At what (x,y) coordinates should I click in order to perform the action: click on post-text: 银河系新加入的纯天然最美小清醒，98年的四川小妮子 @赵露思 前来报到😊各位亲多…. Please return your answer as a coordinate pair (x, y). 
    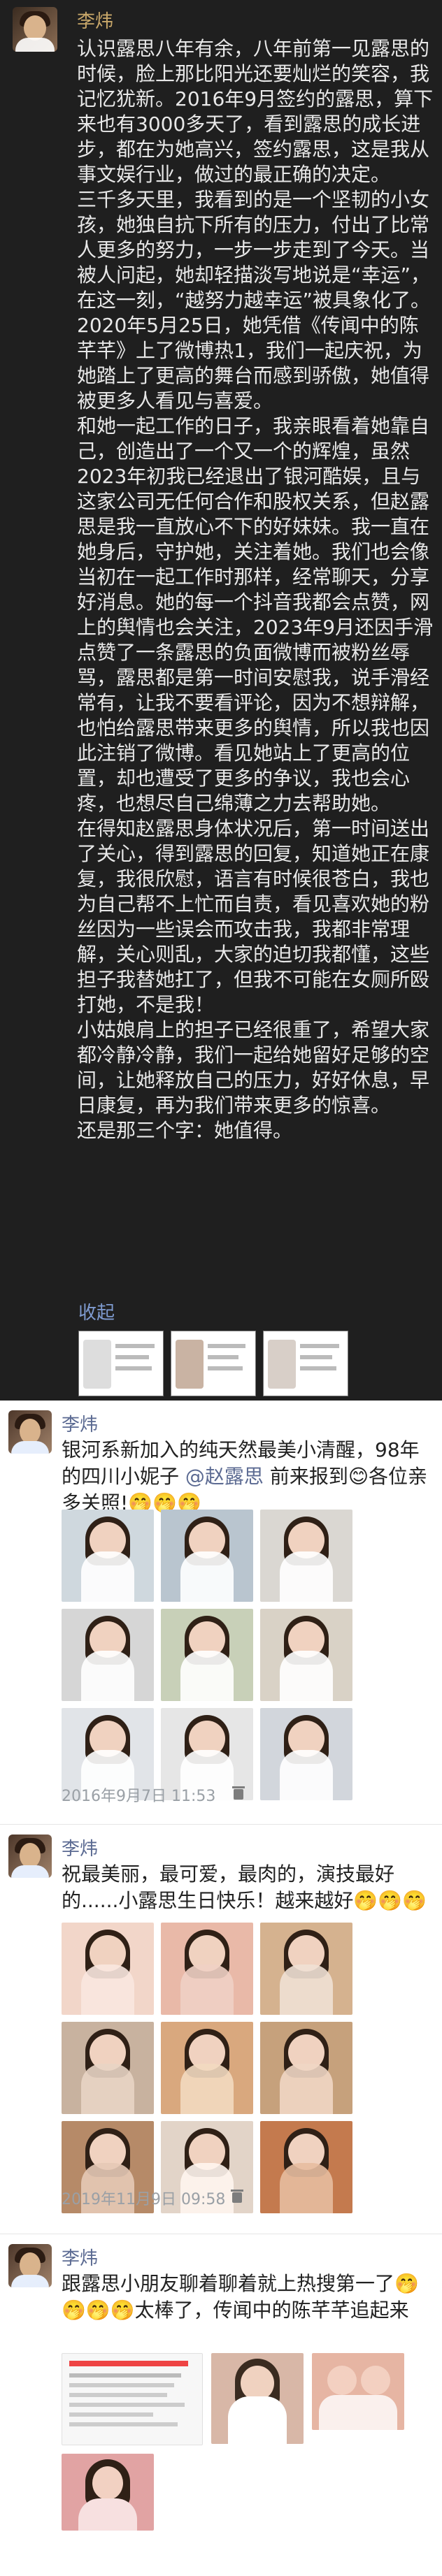
    Looking at the image, I should click on (245, 1477).